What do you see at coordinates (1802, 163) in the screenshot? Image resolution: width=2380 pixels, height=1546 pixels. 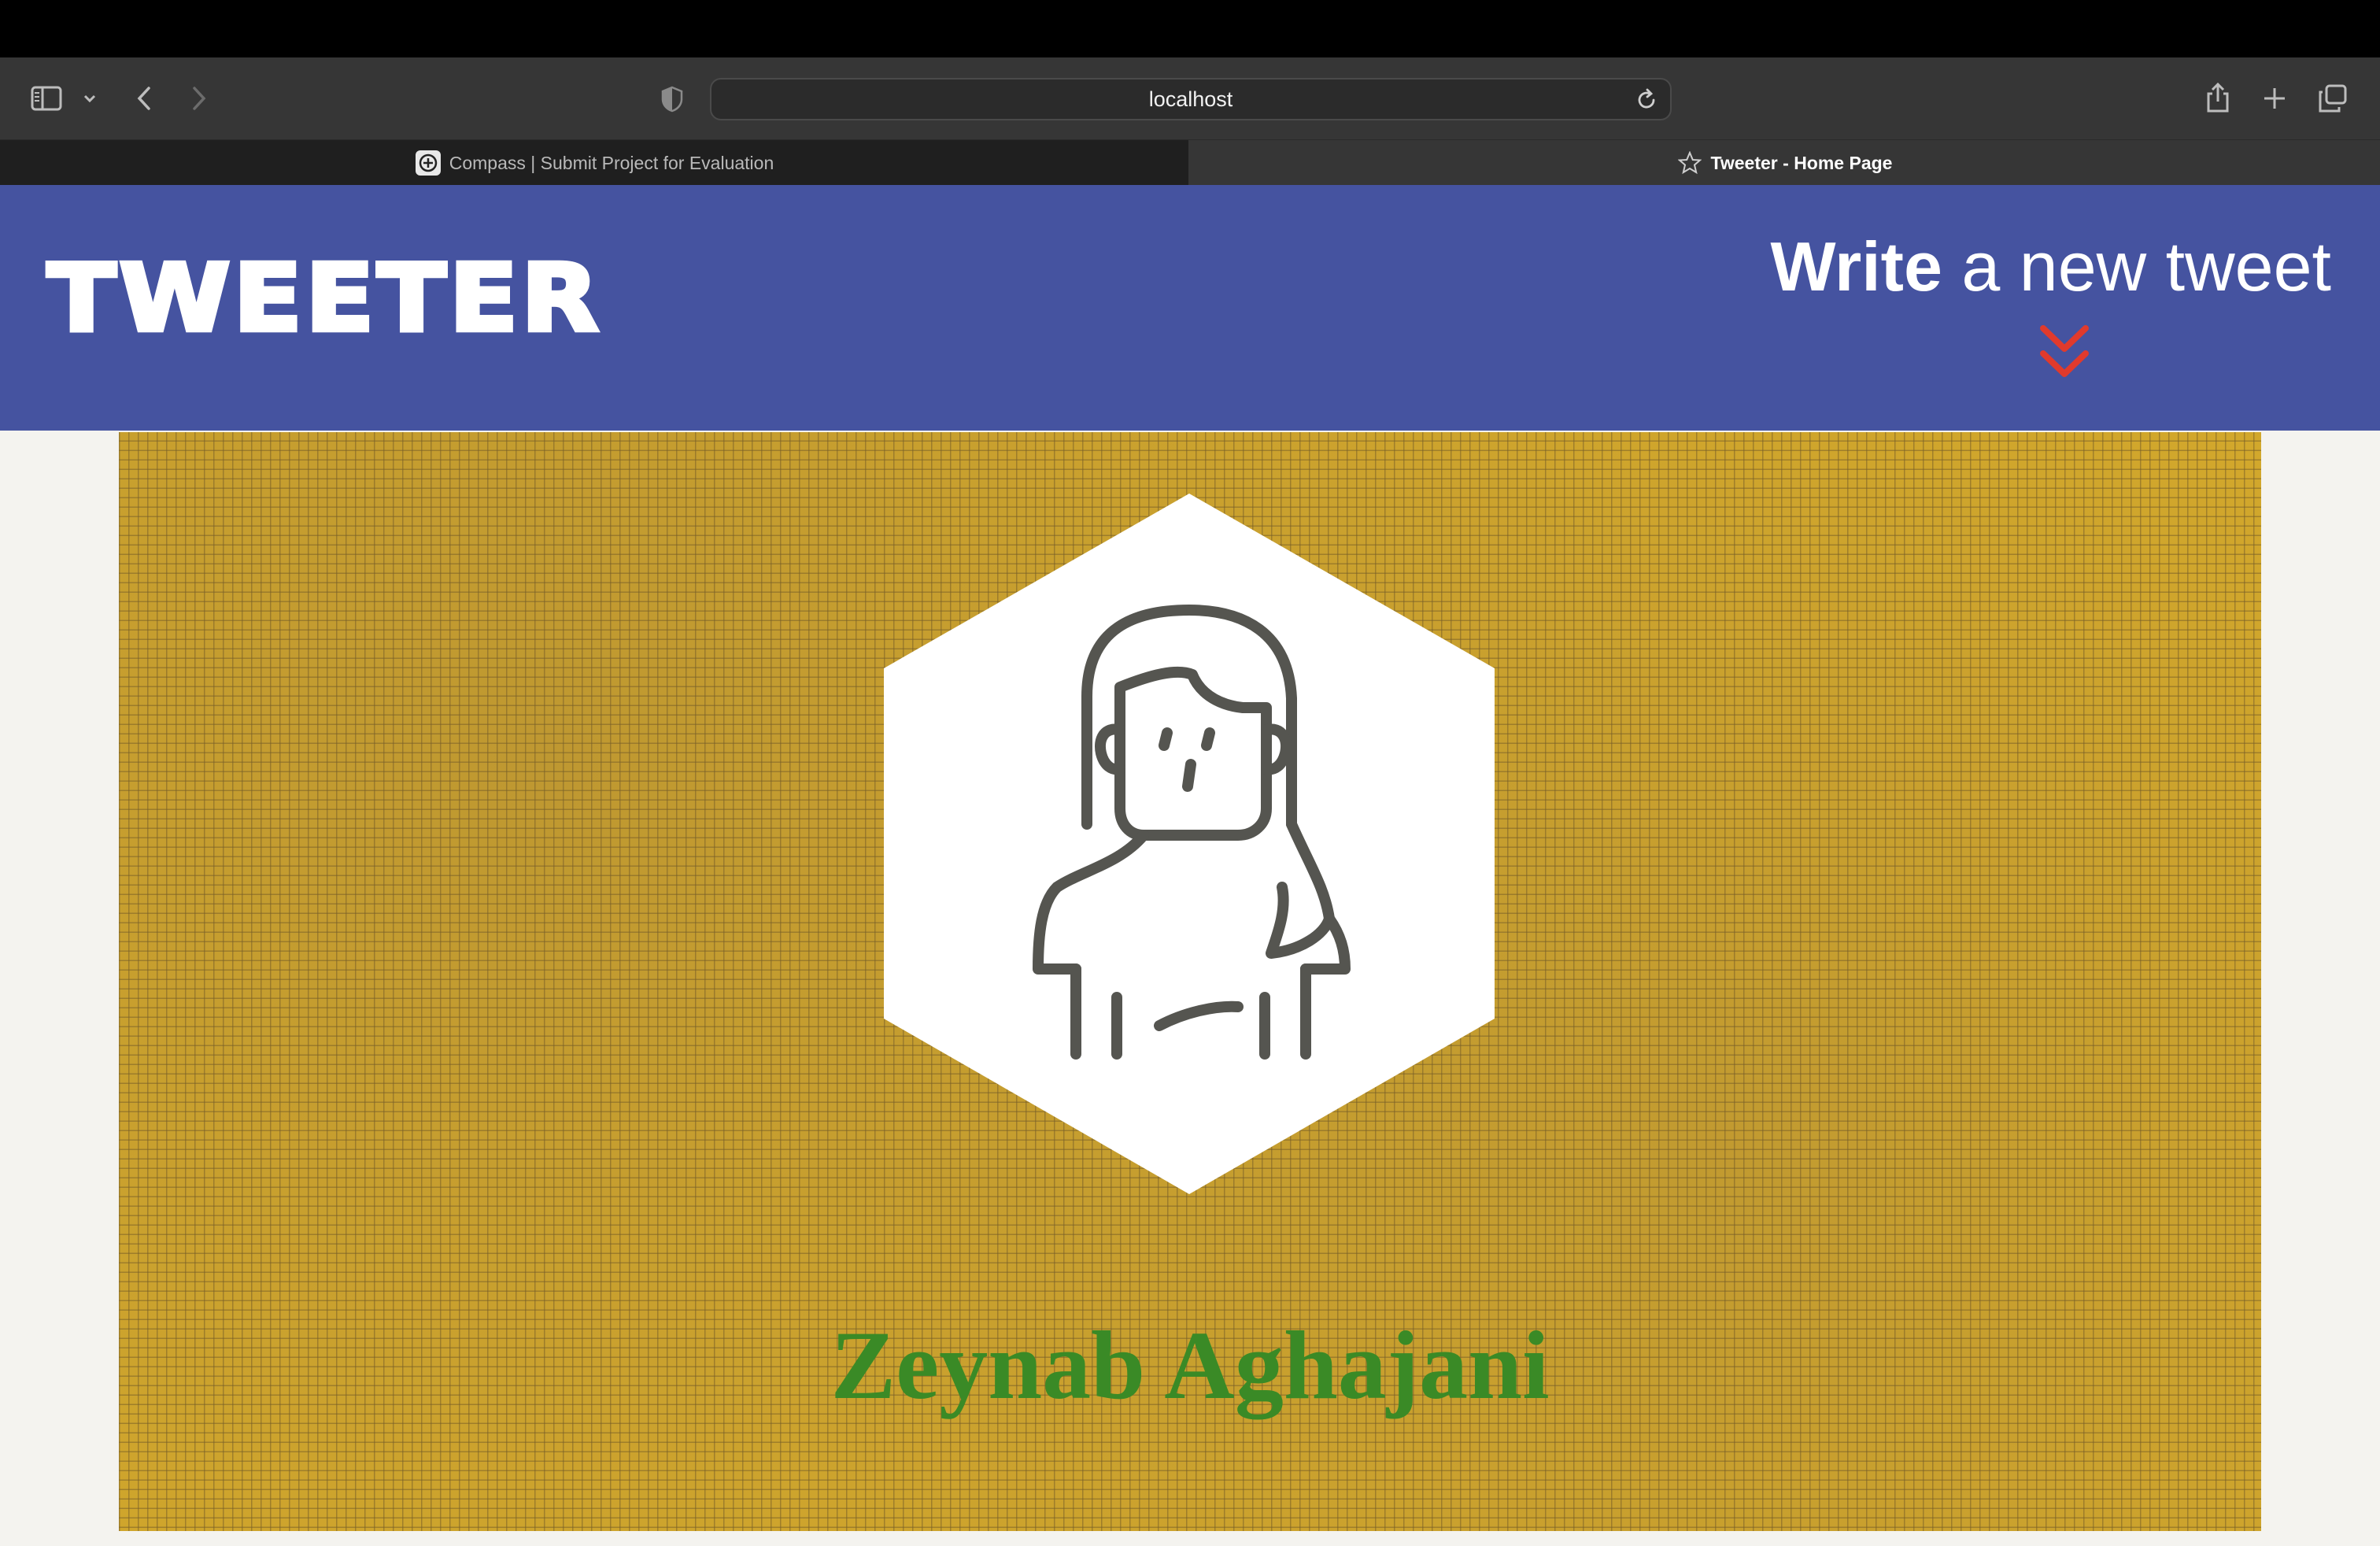 I see `tab-label: Tweeter - Home Page` at bounding box center [1802, 163].